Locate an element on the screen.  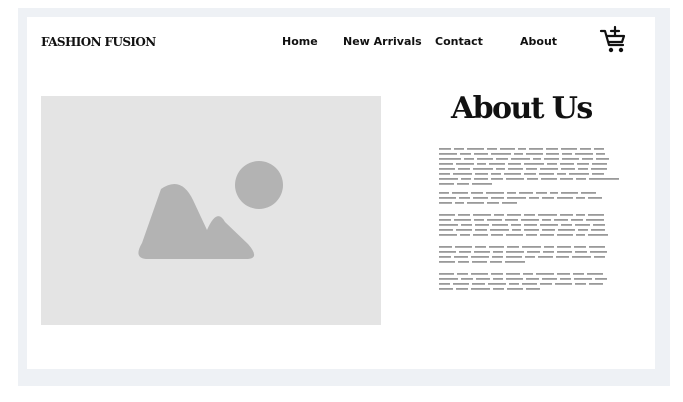
main-nav: Home New Arrivals Contact About is located at coordinates (341, 44).